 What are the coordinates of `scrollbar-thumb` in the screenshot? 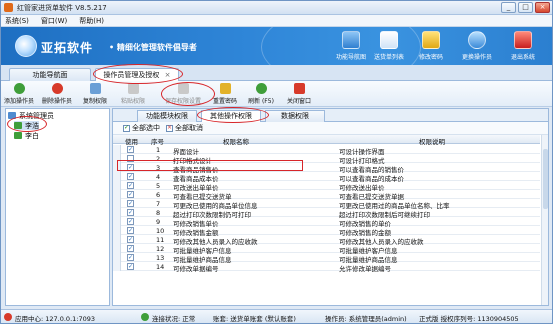 It's located at (545, 179).